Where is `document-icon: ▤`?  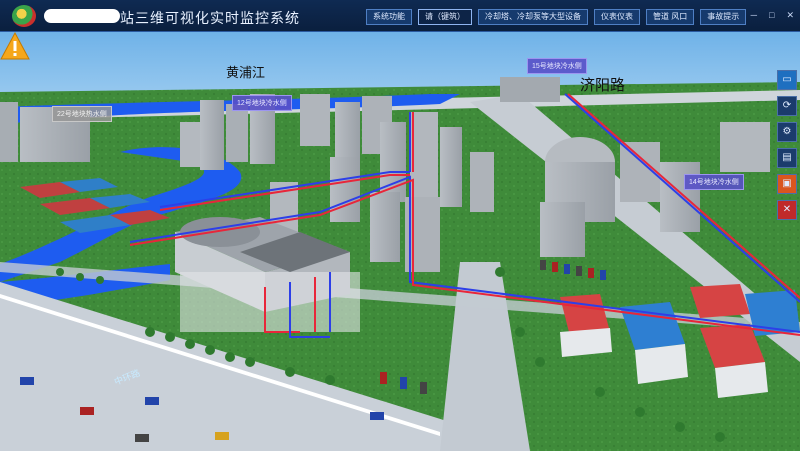 document-icon: ▤ is located at coordinates (787, 158).